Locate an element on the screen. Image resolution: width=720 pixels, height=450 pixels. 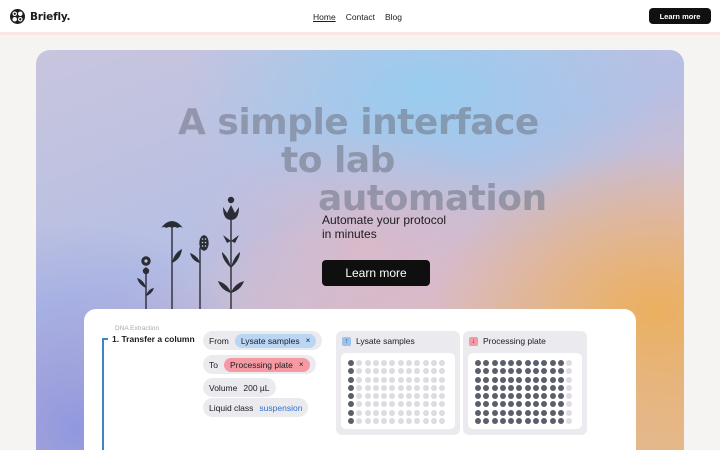
remove-from-icon: × is located at coordinates (308, 340).